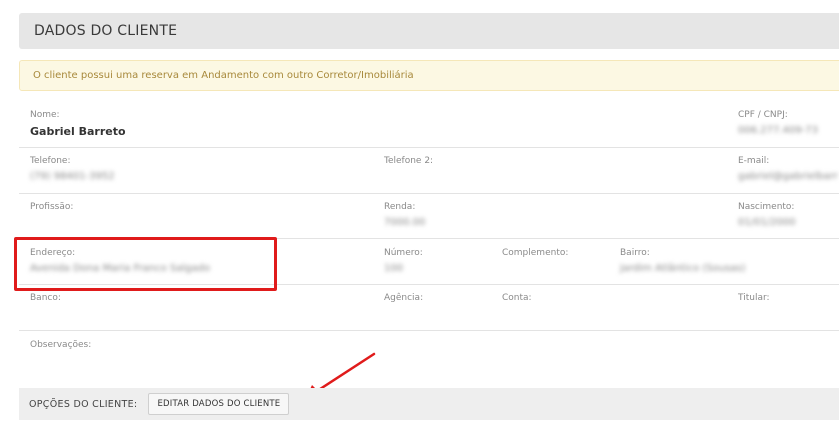 The height and width of the screenshot is (447, 839). I want to click on field-nome: Nome: Gabriel Barreto, so click(78, 124).